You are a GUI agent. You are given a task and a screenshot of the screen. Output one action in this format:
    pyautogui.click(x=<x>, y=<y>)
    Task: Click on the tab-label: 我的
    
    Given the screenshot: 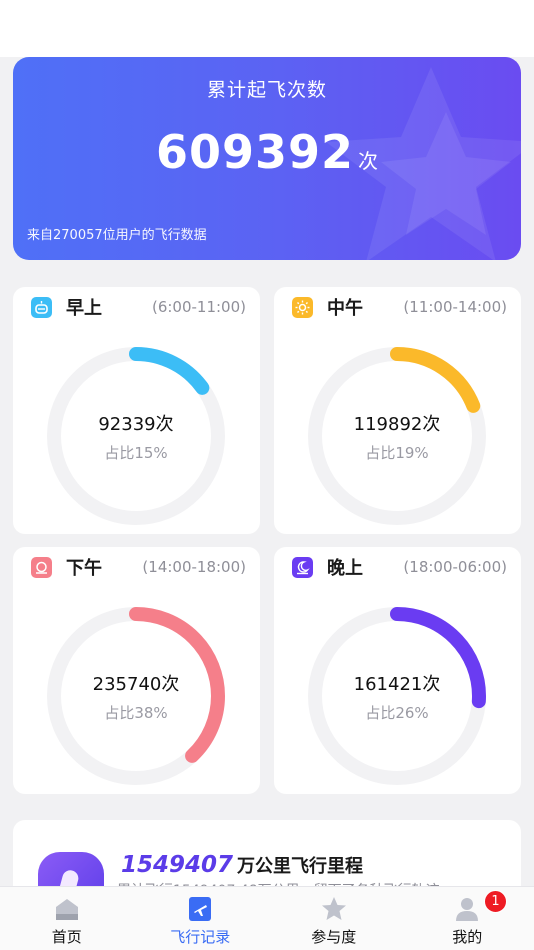 What is the action you would take?
    pyautogui.click(x=467, y=937)
    